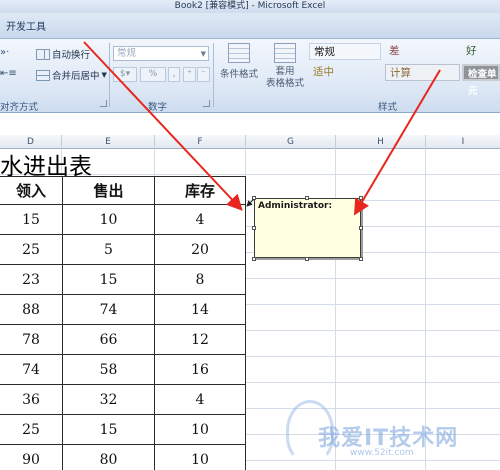 This screenshot has width=500, height=470. I want to click on currency-format-button: $▾, so click(125, 74).